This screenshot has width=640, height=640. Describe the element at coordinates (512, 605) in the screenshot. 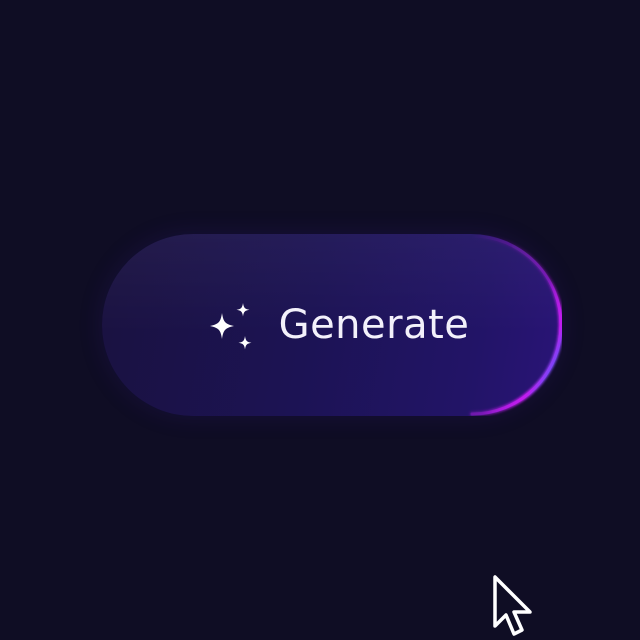

I see `arrow-cursor-icon` at that location.